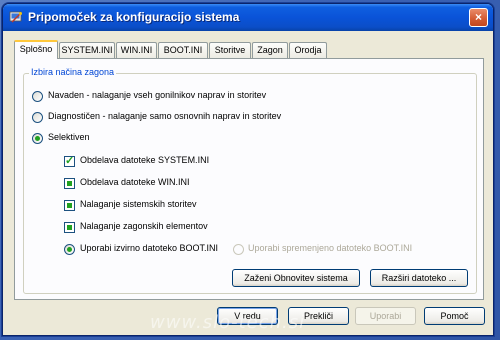 The width and height of the screenshot is (500, 340). I want to click on selective-startup-radio, so click(37, 138).